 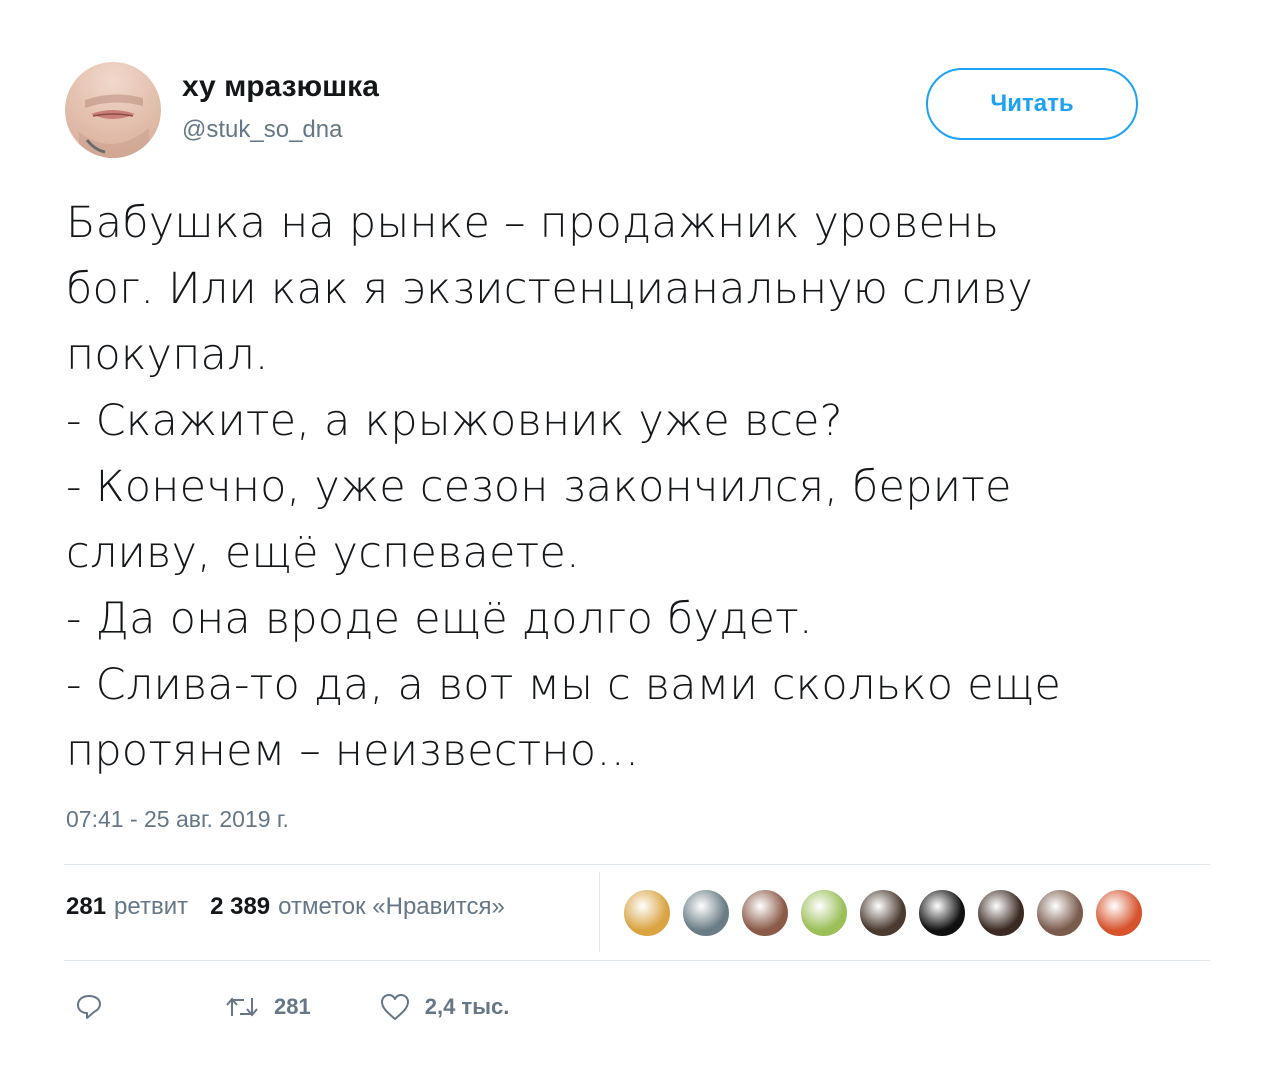 What do you see at coordinates (1032, 104) in the screenshot?
I see `follow-button: Читать` at bounding box center [1032, 104].